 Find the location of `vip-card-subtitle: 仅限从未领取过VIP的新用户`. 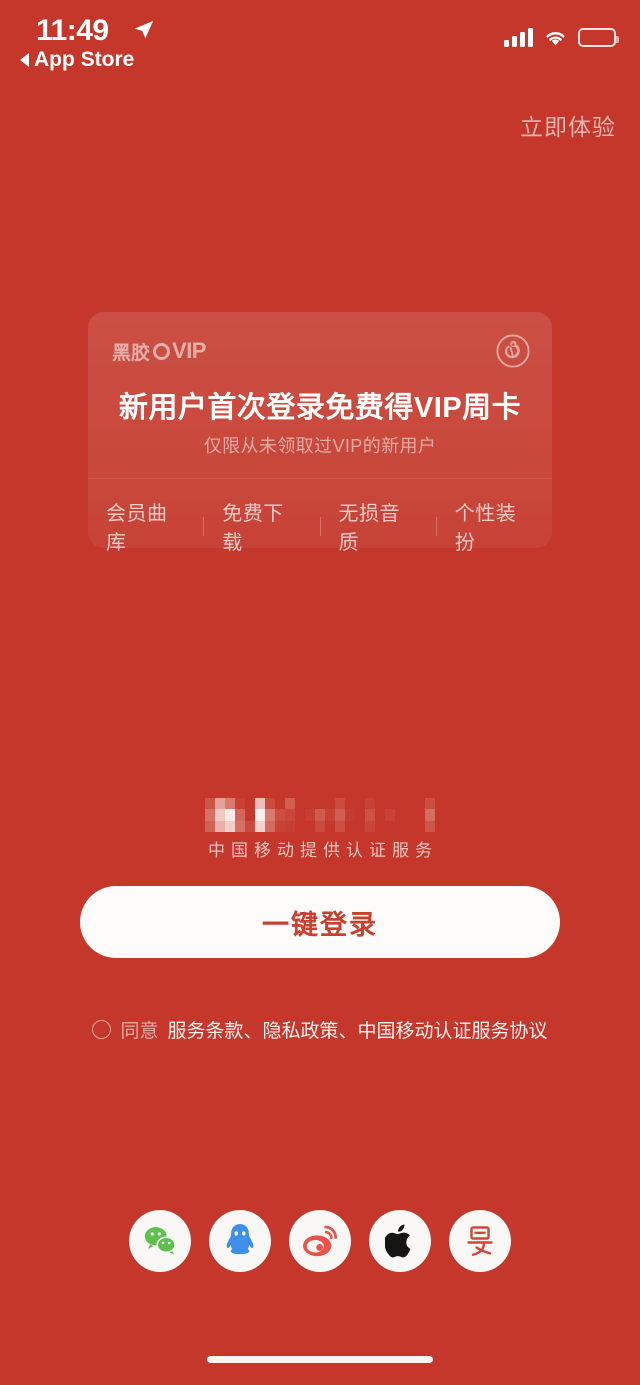

vip-card-subtitle: 仅限从未领取过VIP的新用户 is located at coordinates (320, 446).